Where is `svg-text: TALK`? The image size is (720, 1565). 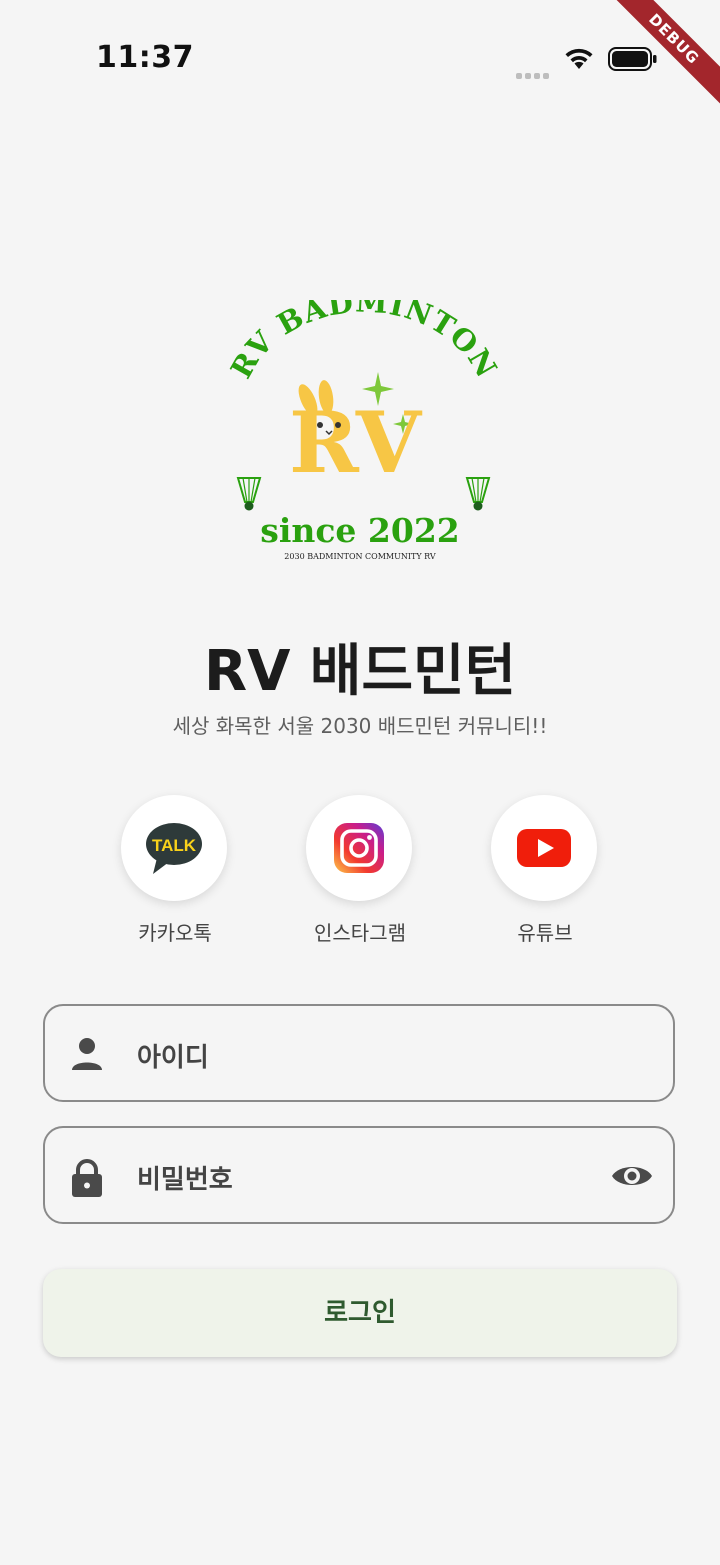 svg-text: TALK is located at coordinates (174, 845).